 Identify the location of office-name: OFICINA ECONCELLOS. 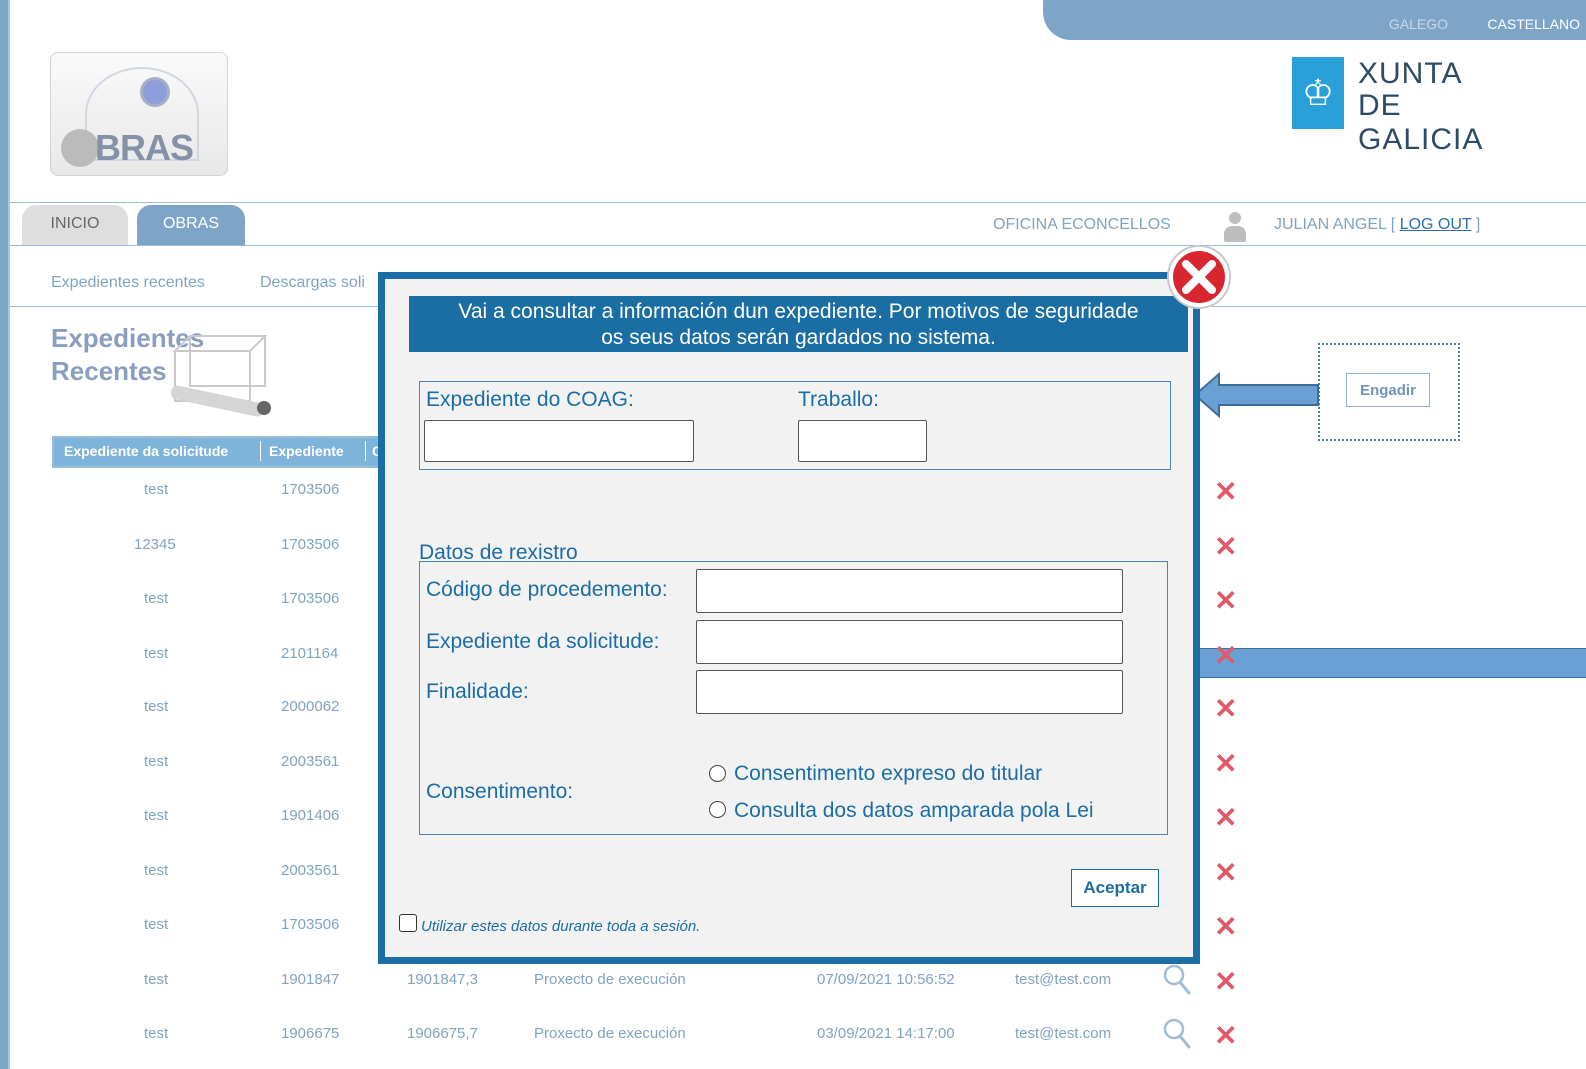
(1082, 224).